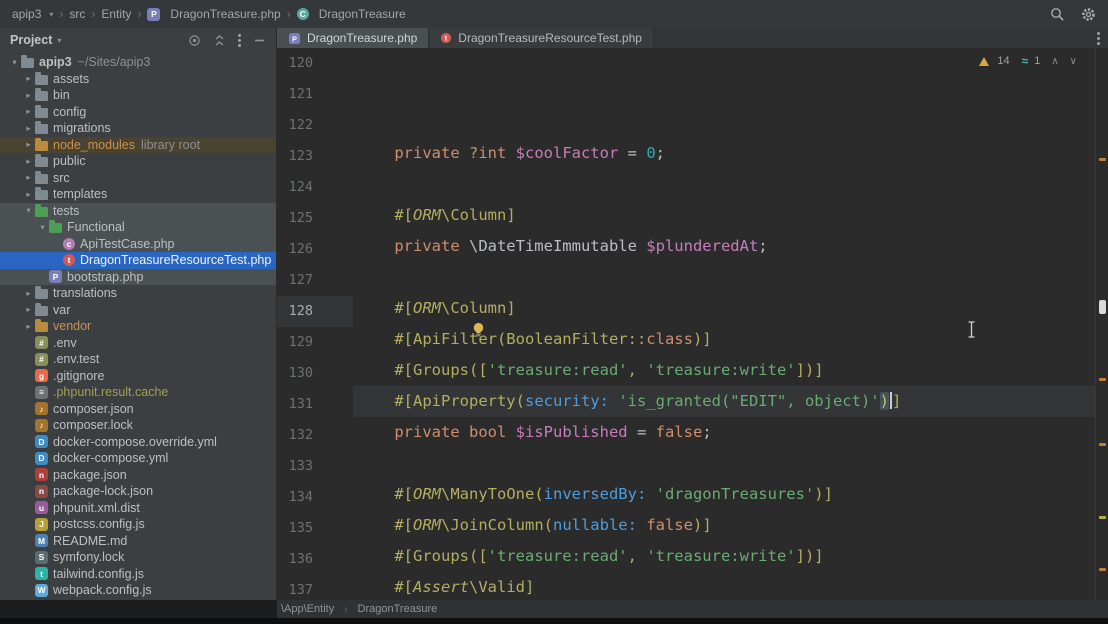 This screenshot has height=624, width=1108. Describe the element at coordinates (351, 14) in the screenshot. I see `breadcrumb-item-DragonTreasure: C DragonTreasure` at that location.